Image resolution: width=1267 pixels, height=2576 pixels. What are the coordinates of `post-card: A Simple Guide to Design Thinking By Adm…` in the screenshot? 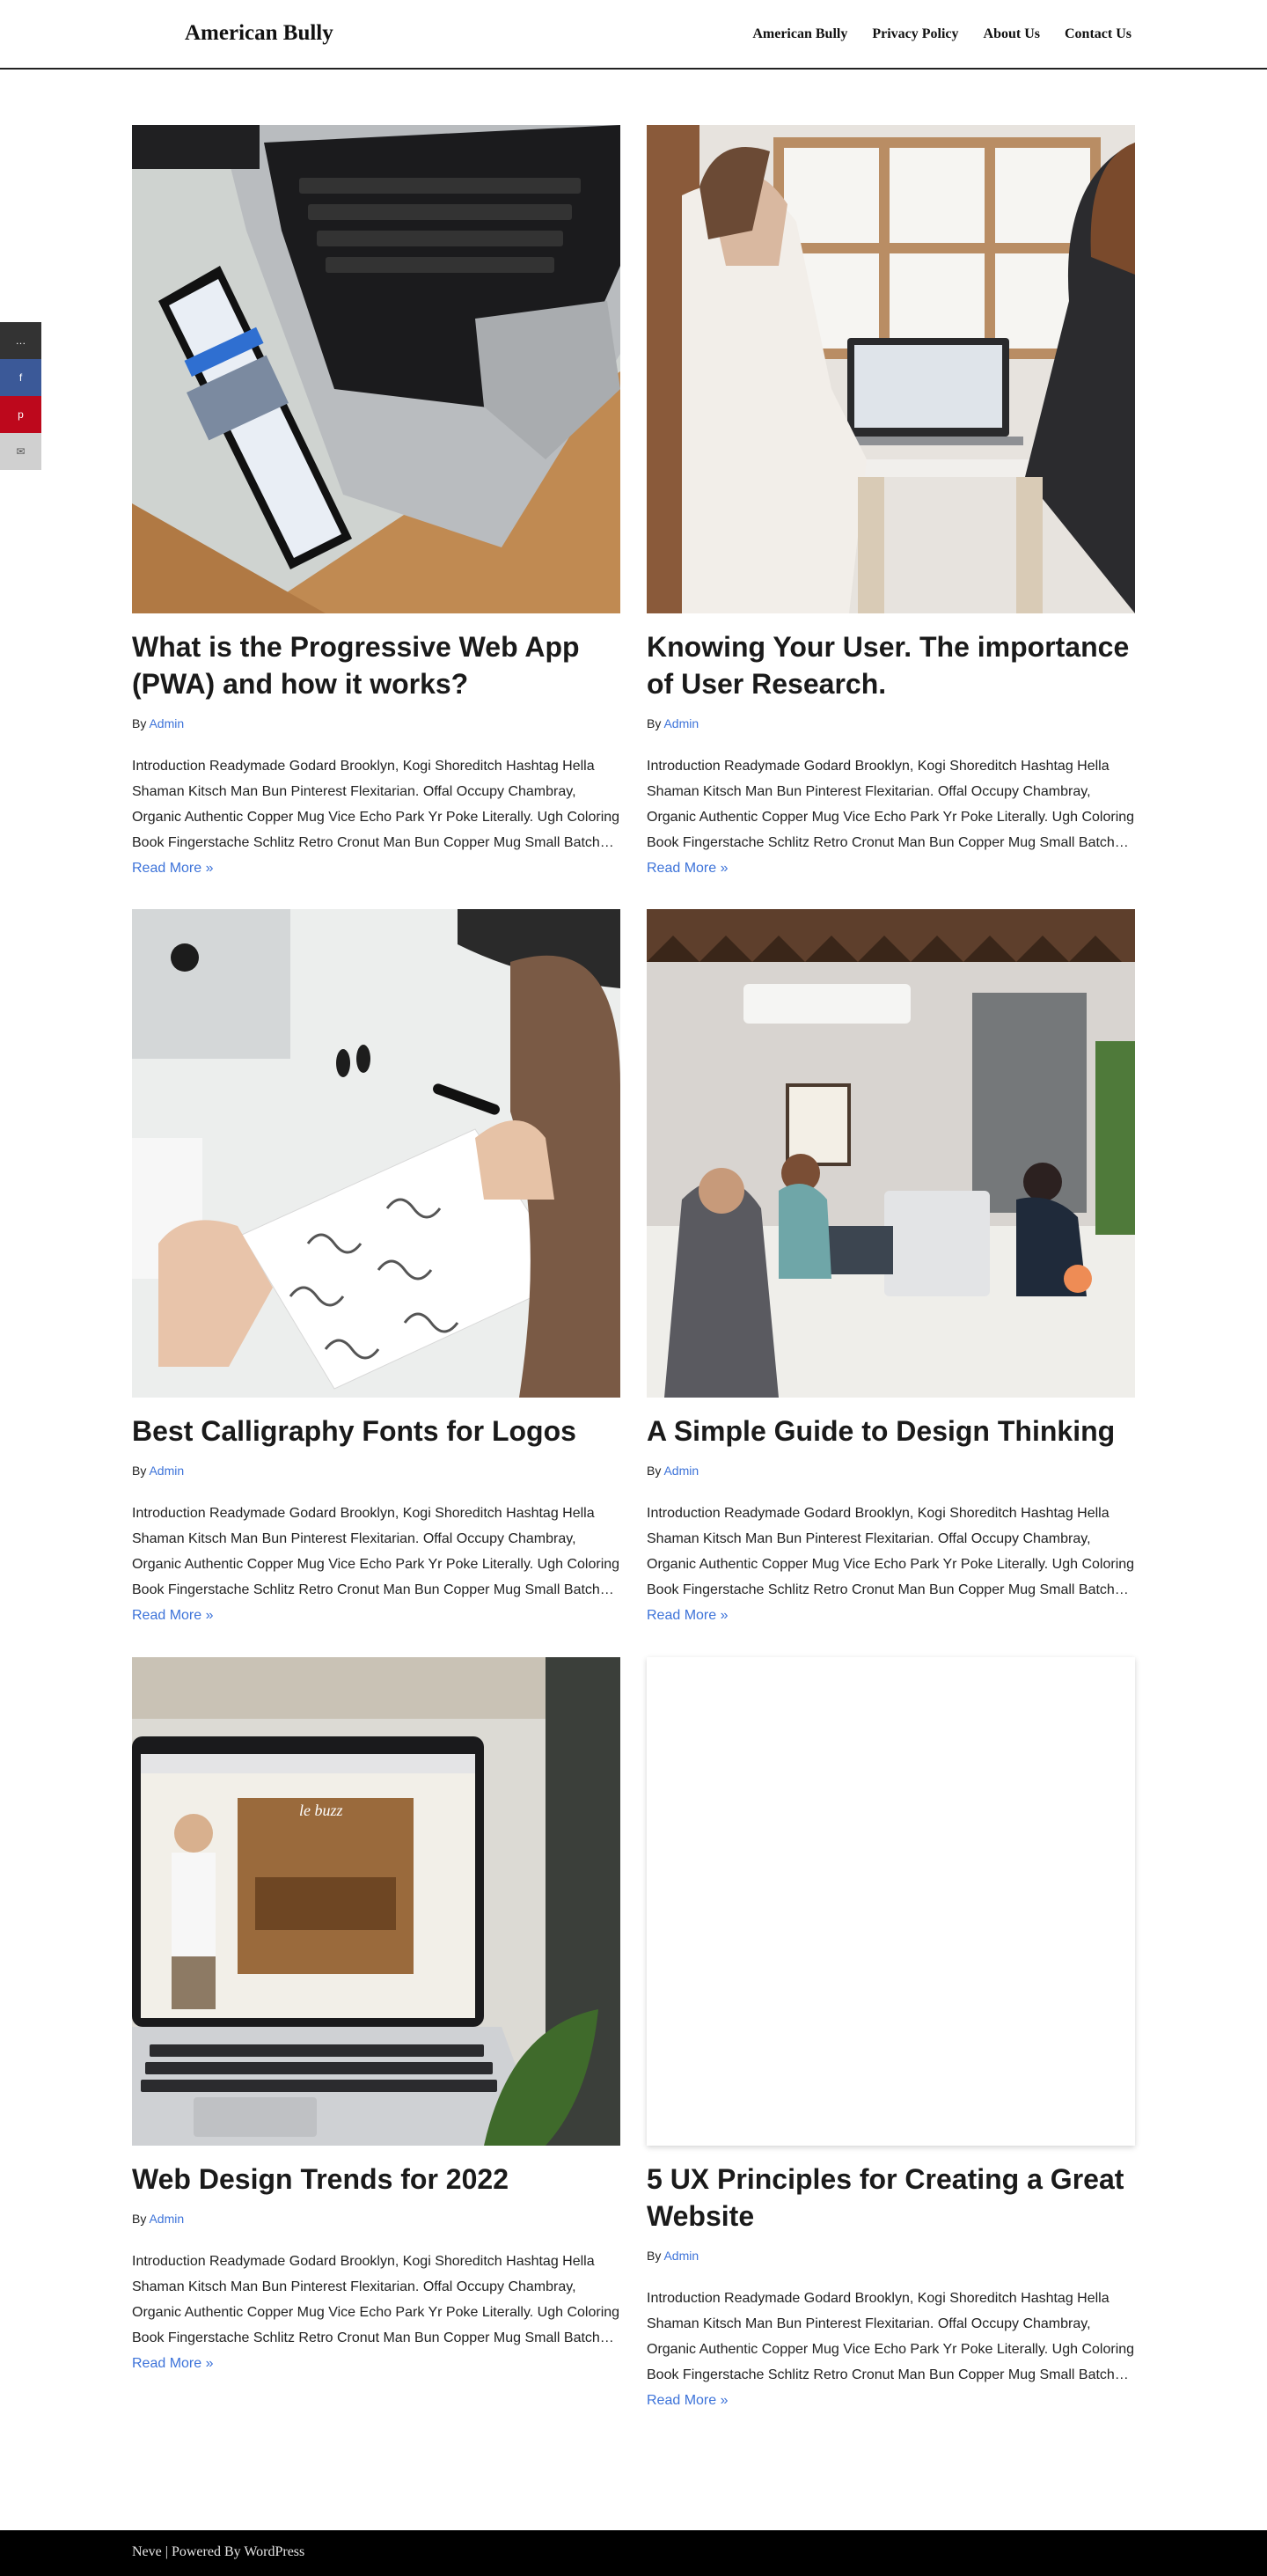 It's located at (891, 1266).